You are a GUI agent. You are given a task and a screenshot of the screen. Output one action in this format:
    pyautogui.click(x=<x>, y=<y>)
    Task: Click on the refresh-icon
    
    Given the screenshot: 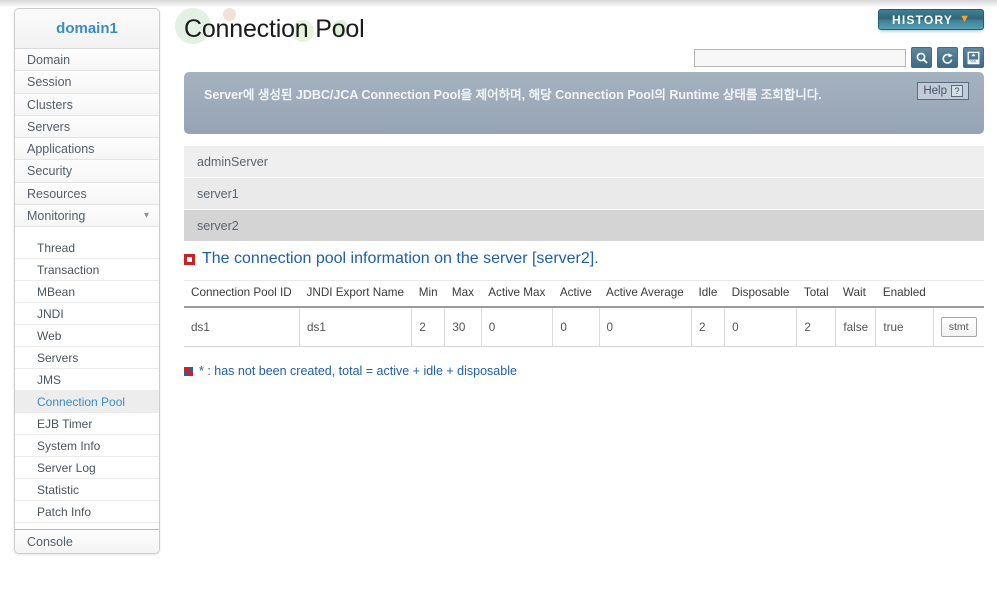 What is the action you would take?
    pyautogui.click(x=947, y=58)
    